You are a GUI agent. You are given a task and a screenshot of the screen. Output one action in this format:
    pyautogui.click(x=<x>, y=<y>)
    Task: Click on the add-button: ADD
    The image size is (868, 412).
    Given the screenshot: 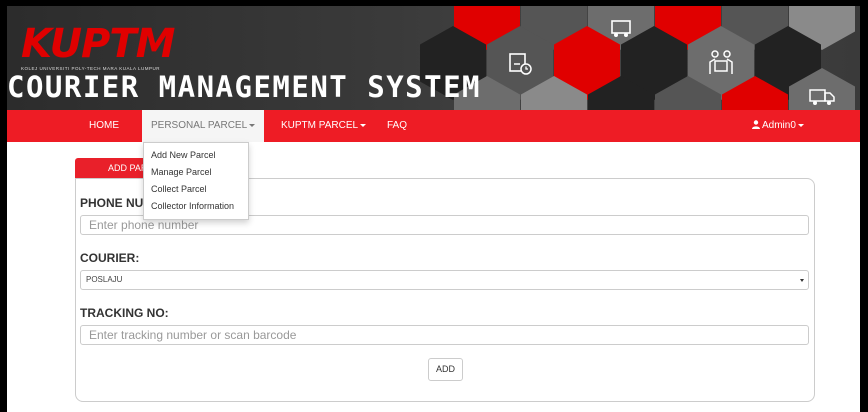 What is the action you would take?
    pyautogui.click(x=445, y=369)
    